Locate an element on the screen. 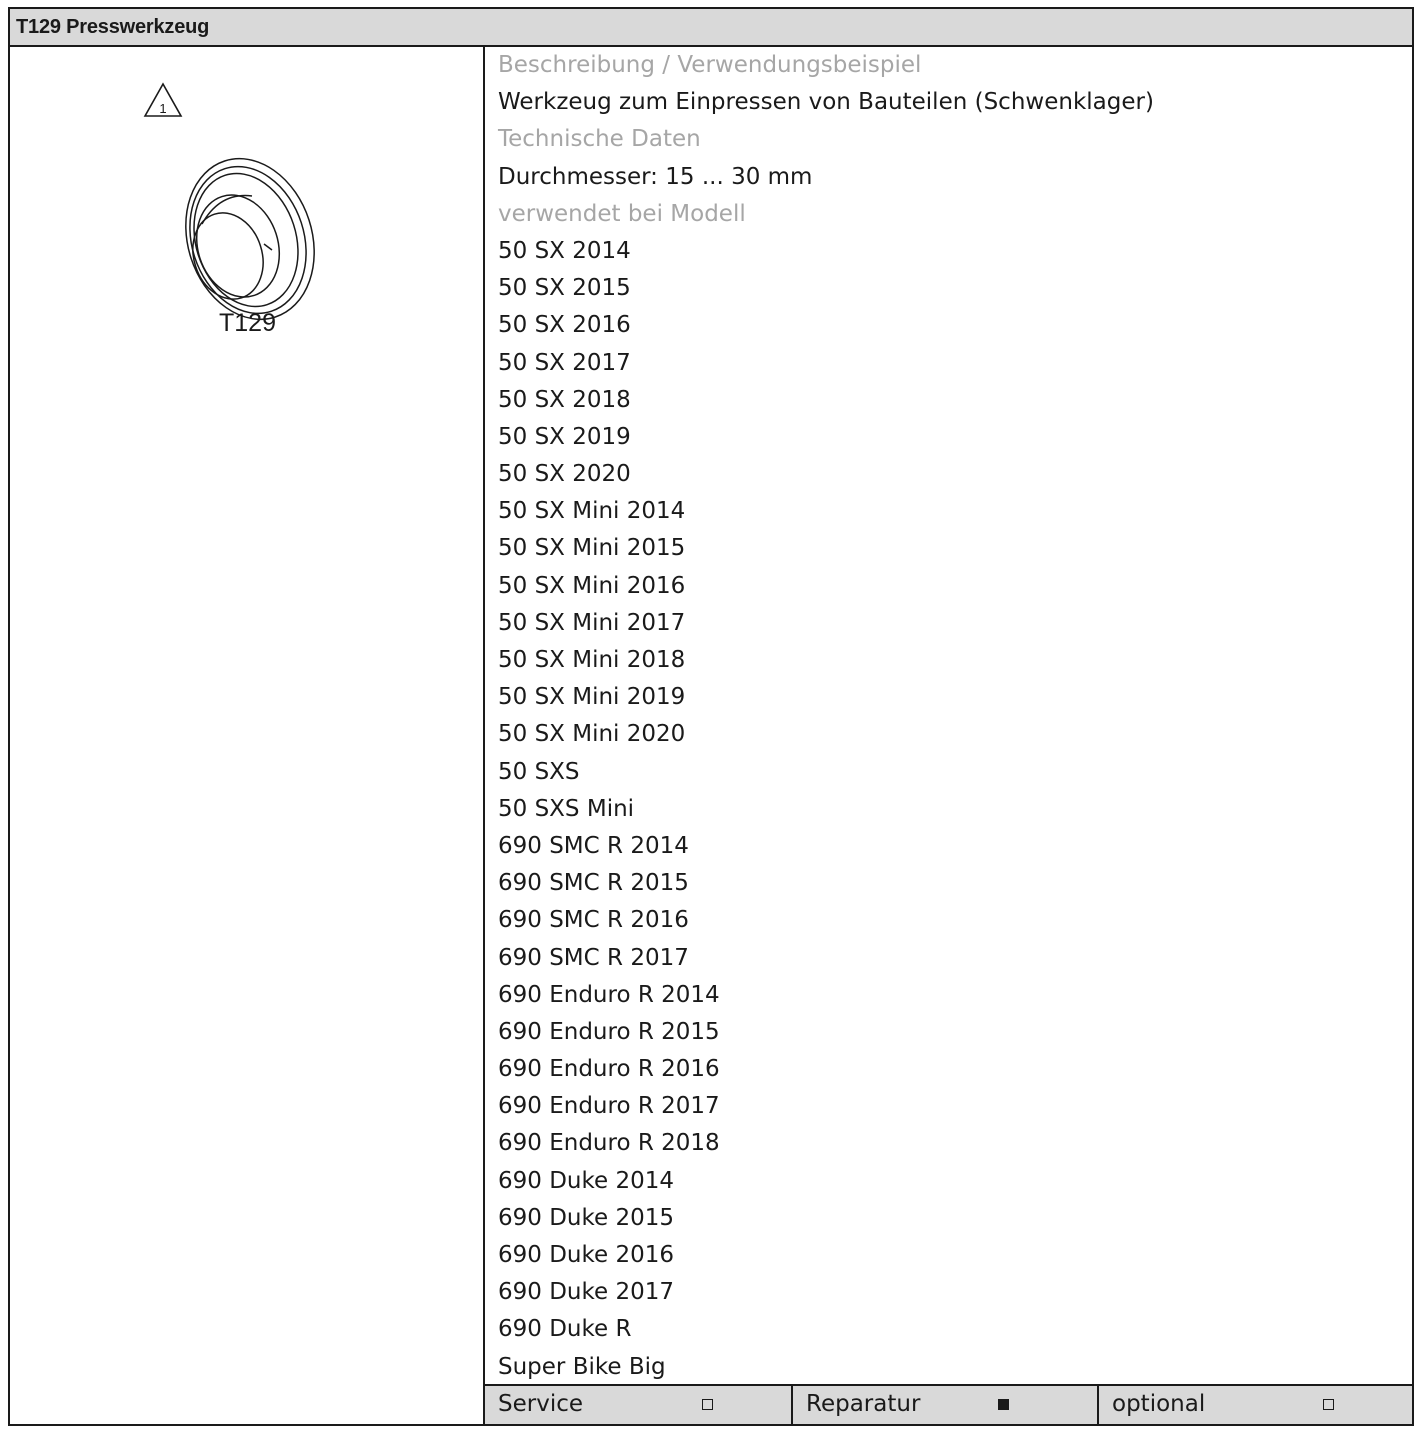 This screenshot has height=1432, width=1418. reparatur-checkbox is located at coordinates (1003, 1404).